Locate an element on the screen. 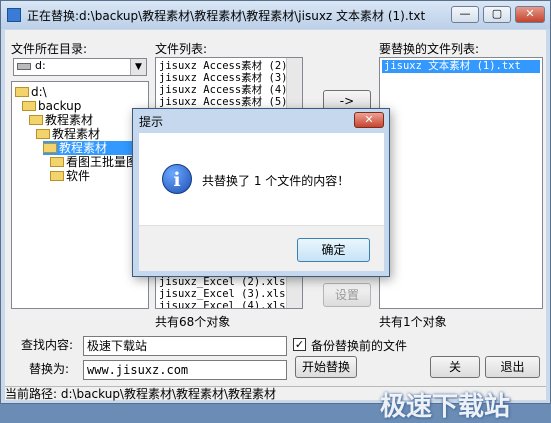  dialog-close-button: ✕ is located at coordinates (369, 120).